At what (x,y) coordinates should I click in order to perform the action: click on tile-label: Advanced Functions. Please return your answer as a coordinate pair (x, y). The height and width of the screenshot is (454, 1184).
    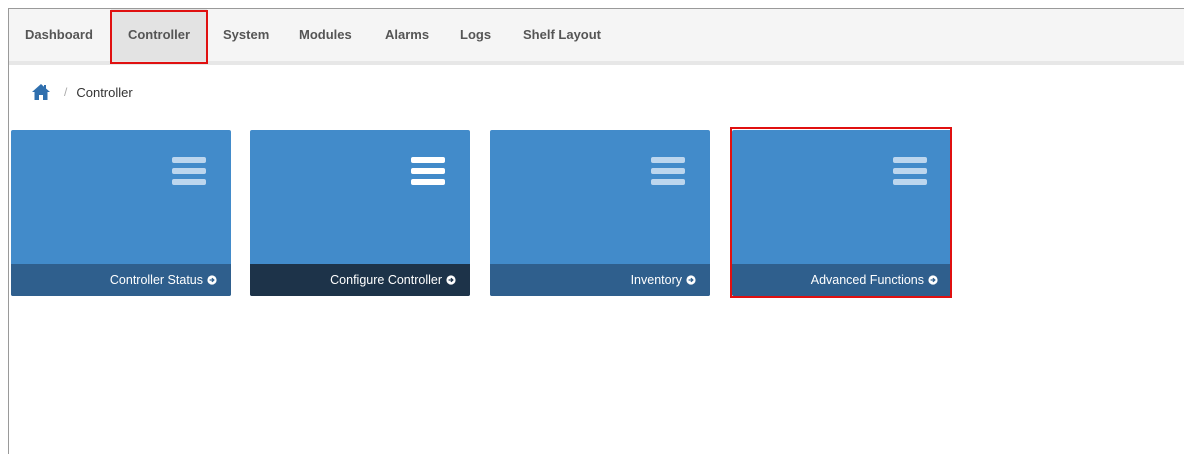
    Looking at the image, I should click on (867, 280).